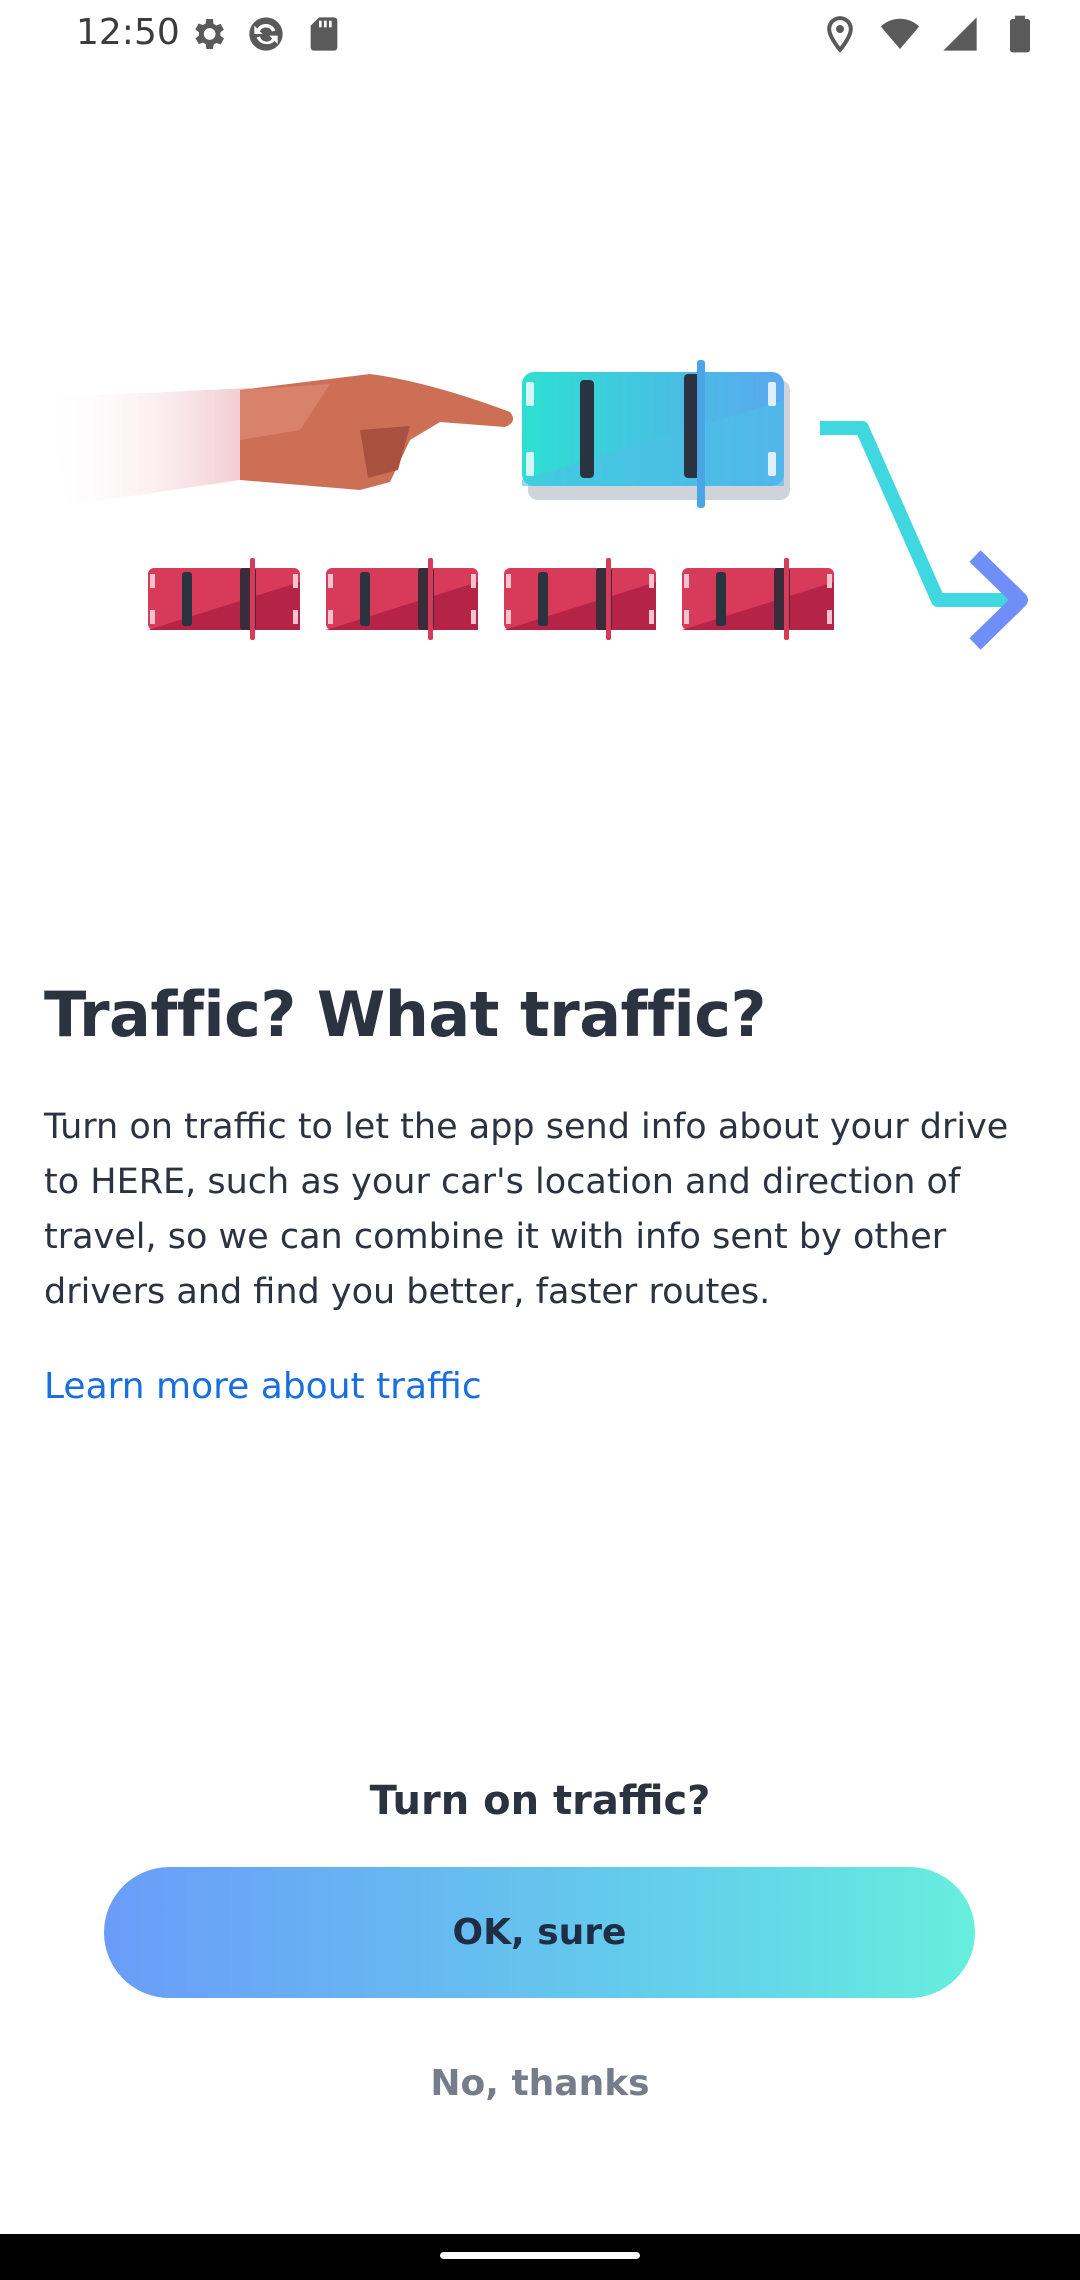  I want to click on status-time: 12:50, so click(128, 32).